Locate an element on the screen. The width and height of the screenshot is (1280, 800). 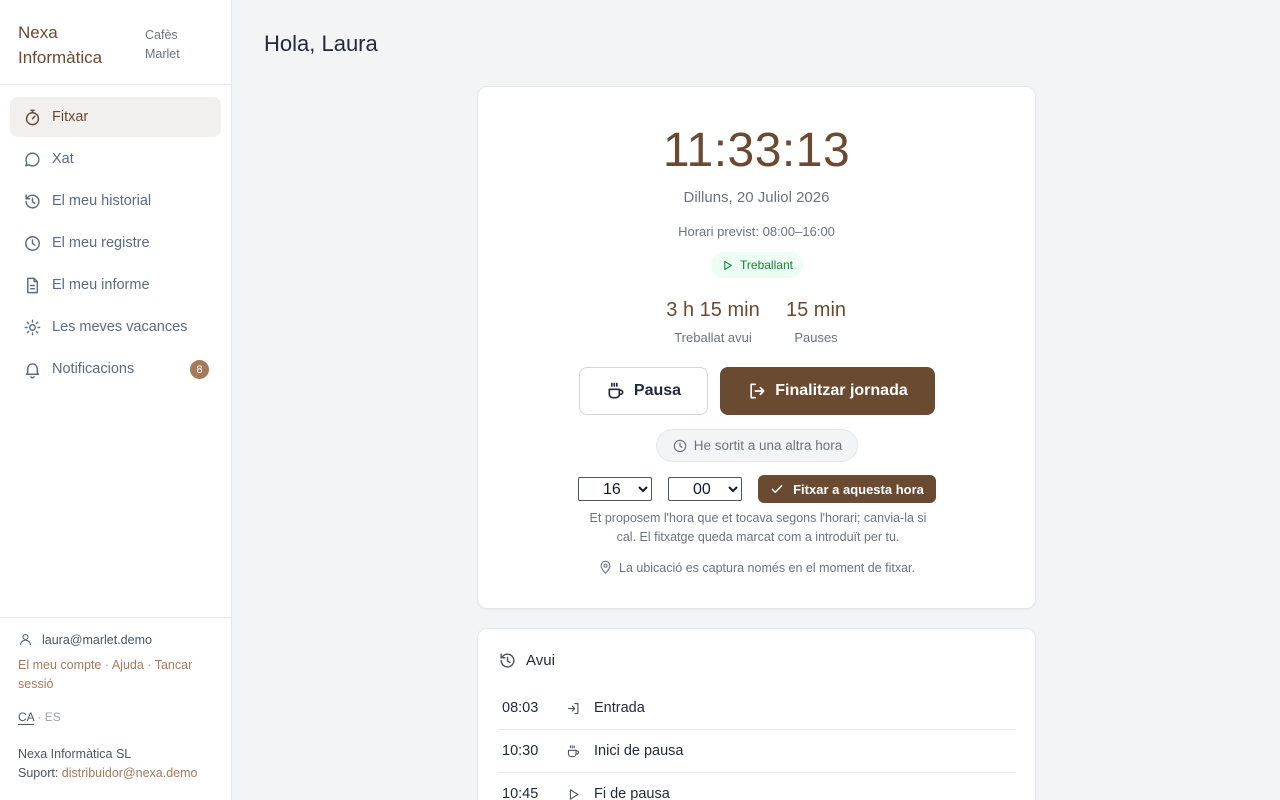
sidebar-item-label: Xat is located at coordinates (63, 159).